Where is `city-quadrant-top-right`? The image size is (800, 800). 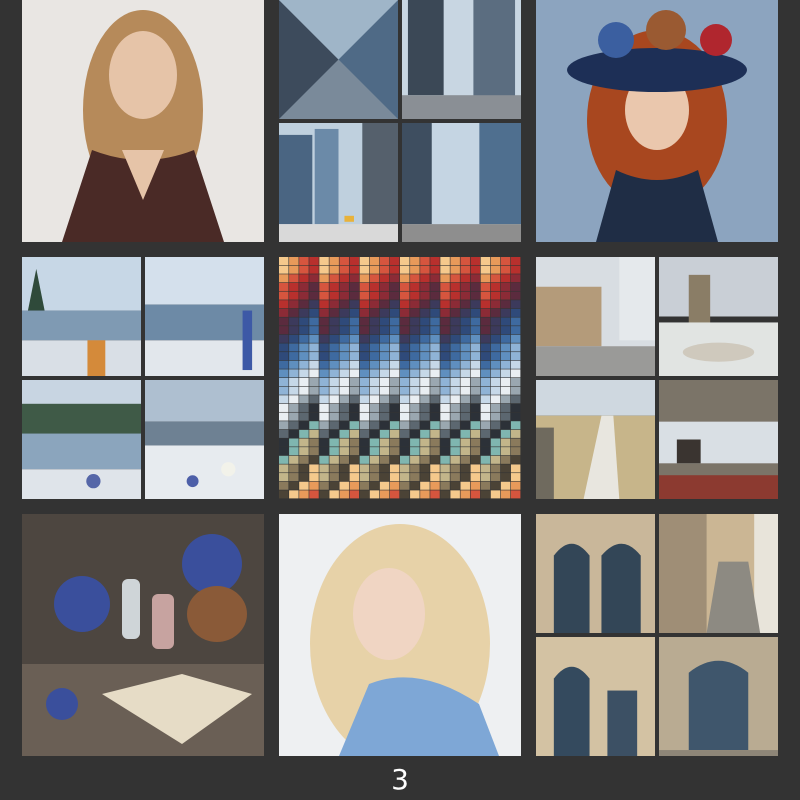 city-quadrant-top-right is located at coordinates (461, 59).